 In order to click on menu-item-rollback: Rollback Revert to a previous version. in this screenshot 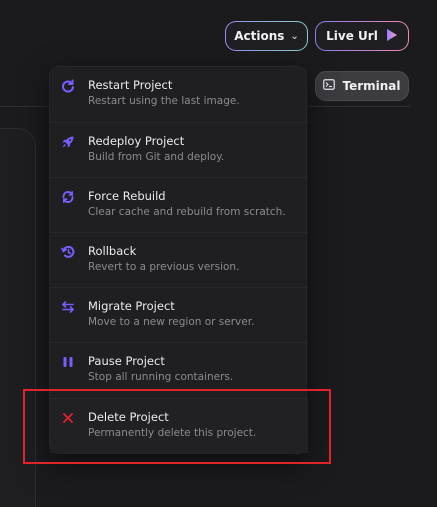, I will do `click(179, 259)`.